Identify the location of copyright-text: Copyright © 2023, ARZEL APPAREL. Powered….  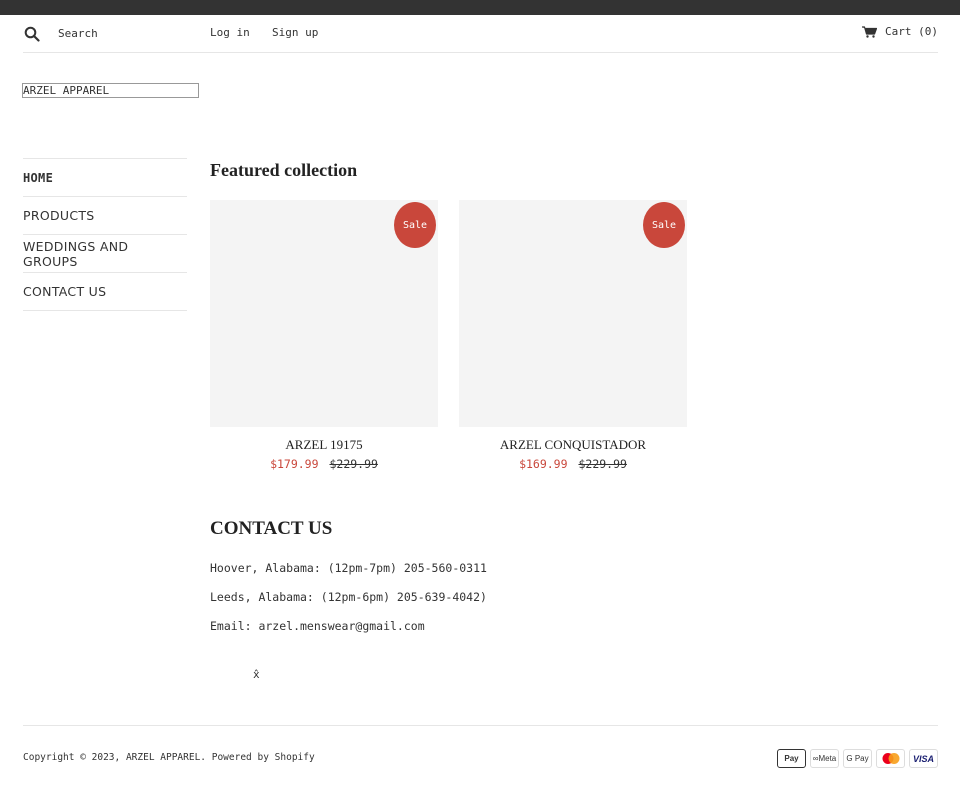
(169, 757).